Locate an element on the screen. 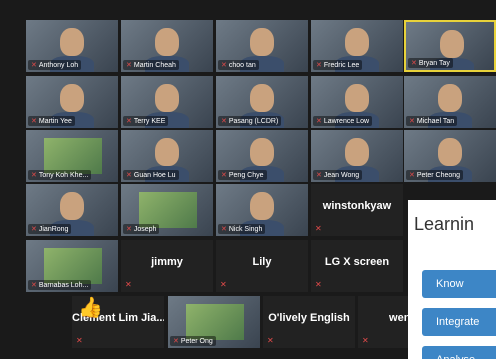 This screenshot has width=496, height=359. participant-name: winstonkyaw is located at coordinates (357, 206).